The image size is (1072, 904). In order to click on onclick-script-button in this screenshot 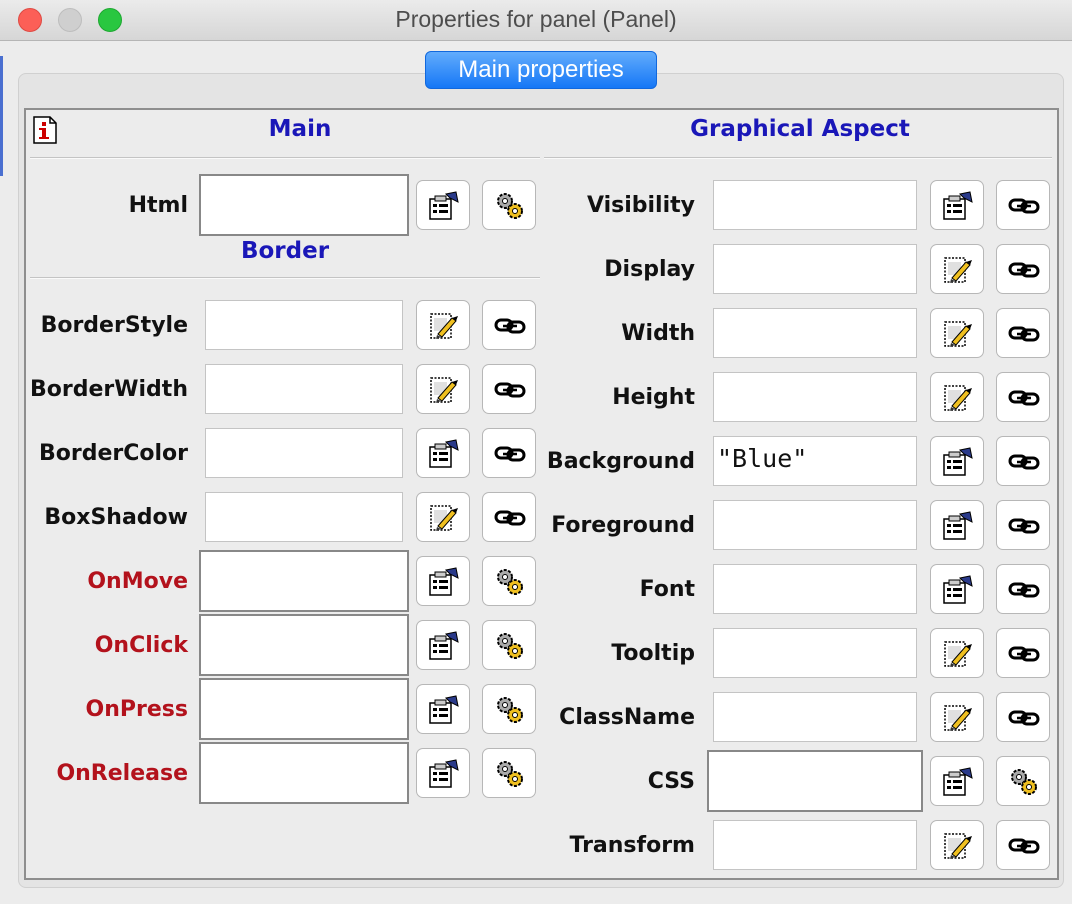, I will do `click(509, 645)`.